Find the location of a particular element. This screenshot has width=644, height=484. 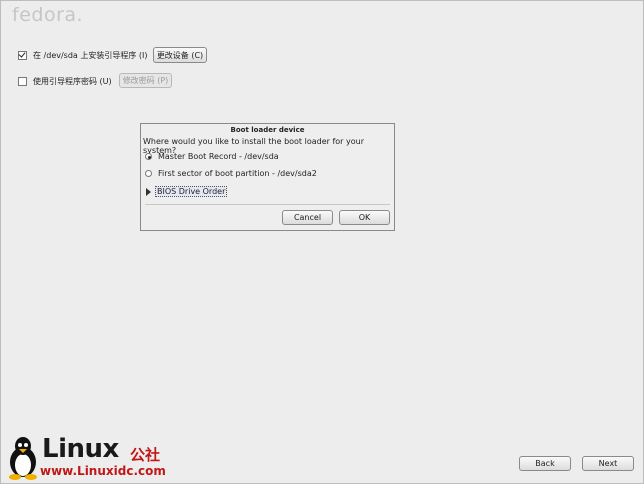

mbr-label: Master Boot Record - /dev/sda is located at coordinates (218, 156).